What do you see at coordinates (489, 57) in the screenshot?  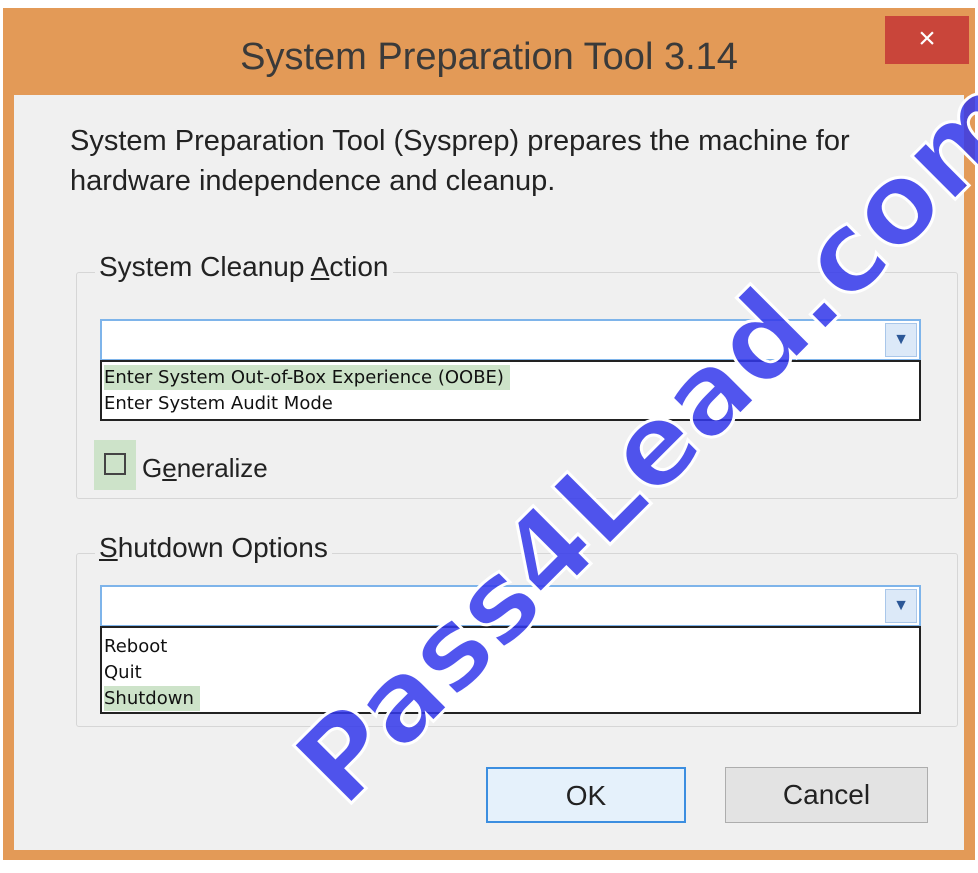 I see `window-title: System Preparation Tool 3.14` at bounding box center [489, 57].